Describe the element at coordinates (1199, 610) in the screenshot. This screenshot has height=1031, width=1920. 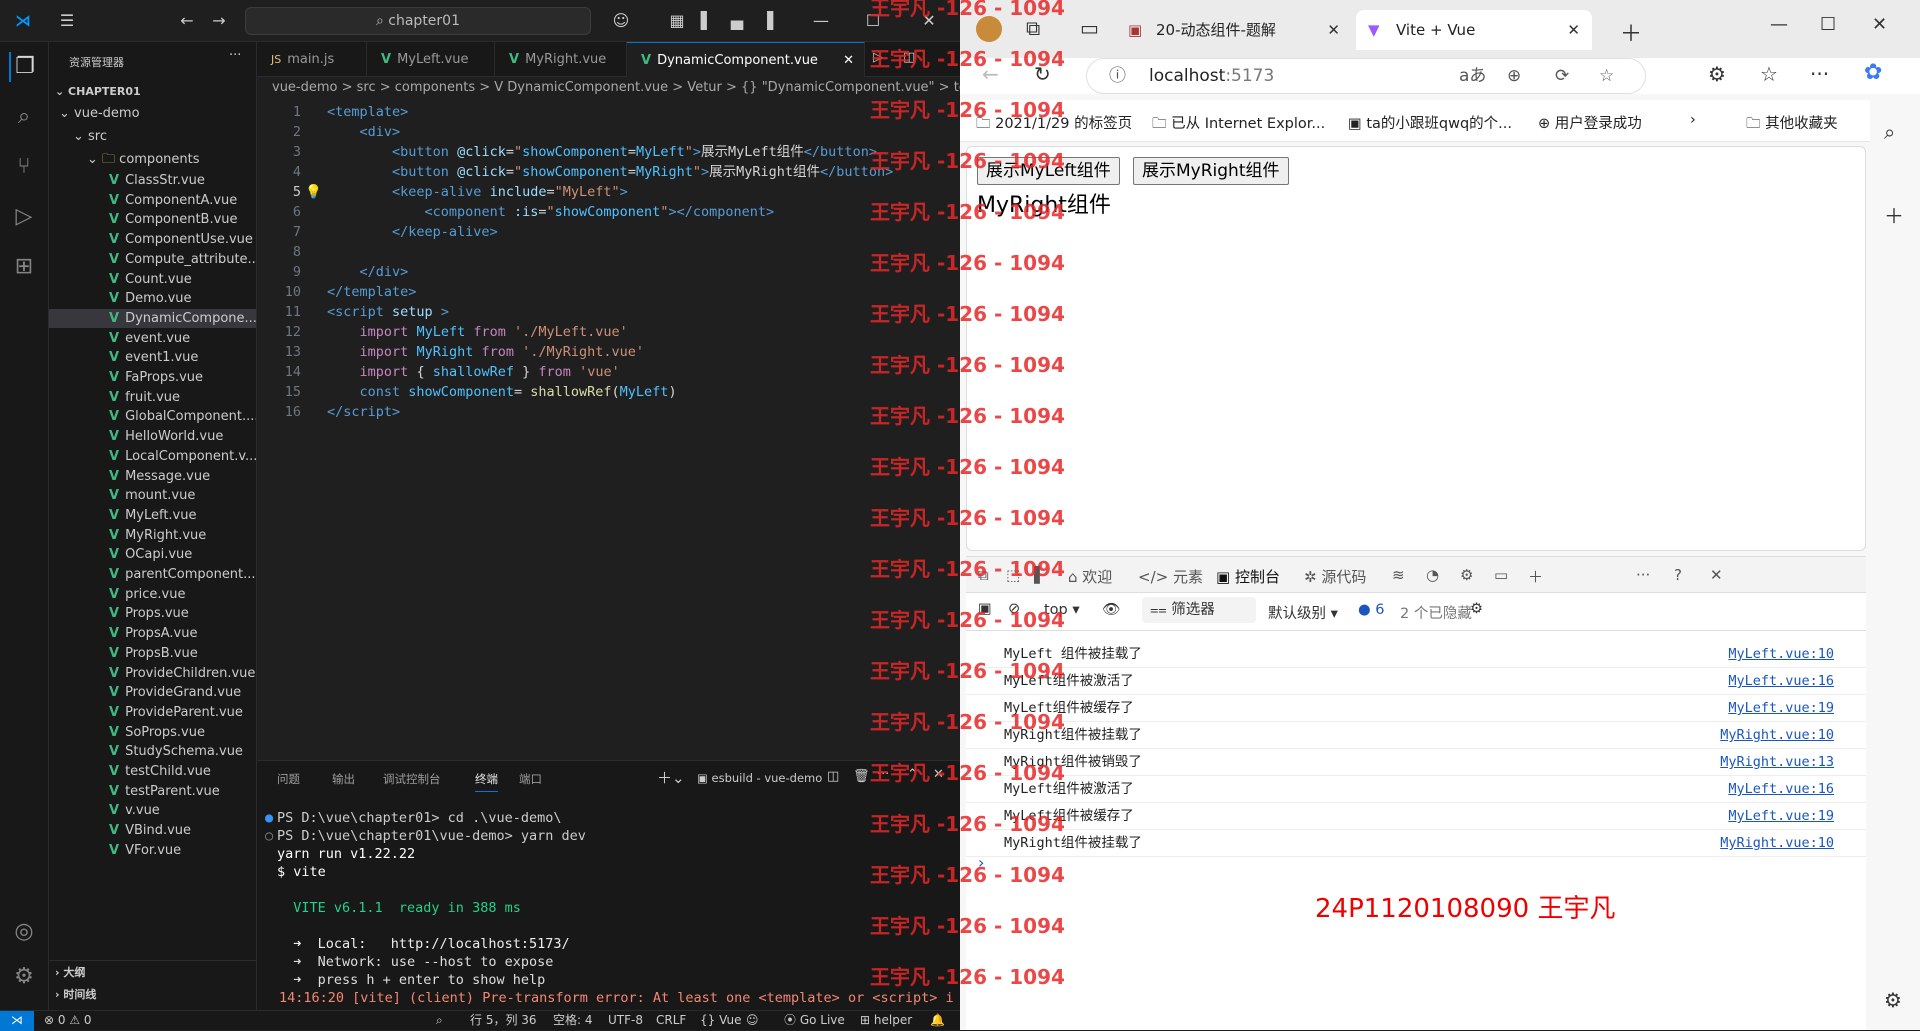
I see `filter-input: ⩵ 筛选器` at that location.